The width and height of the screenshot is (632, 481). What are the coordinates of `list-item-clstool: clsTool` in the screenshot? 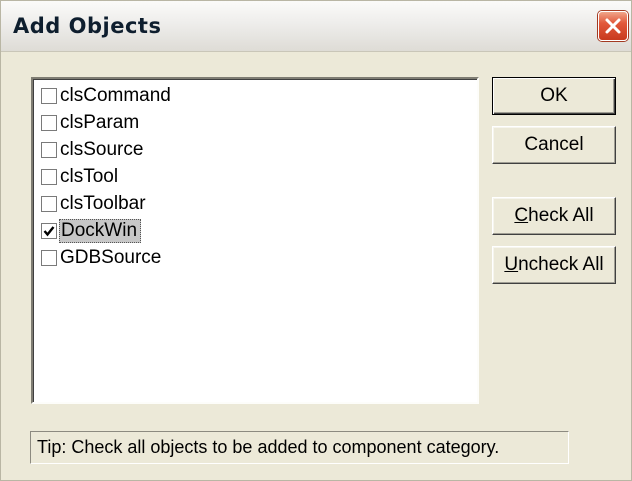 It's located at (81, 177).